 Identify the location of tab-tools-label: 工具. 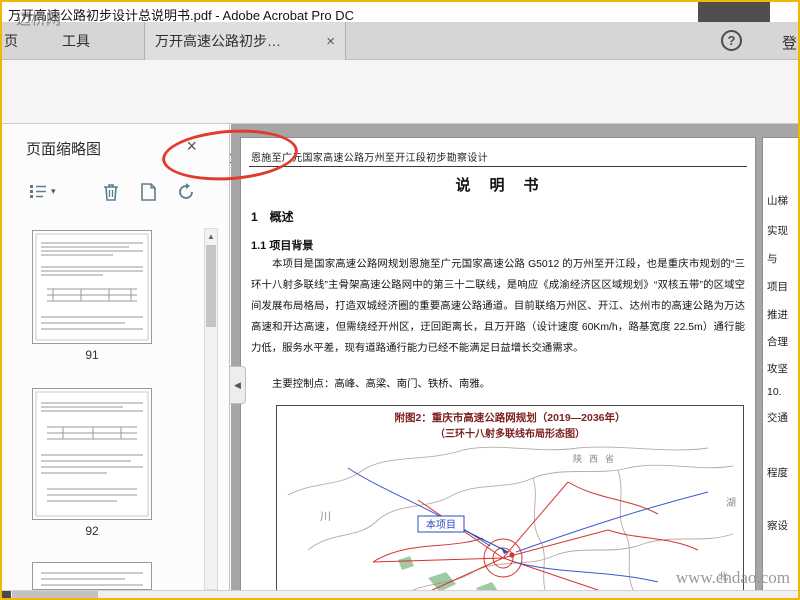
(76, 41).